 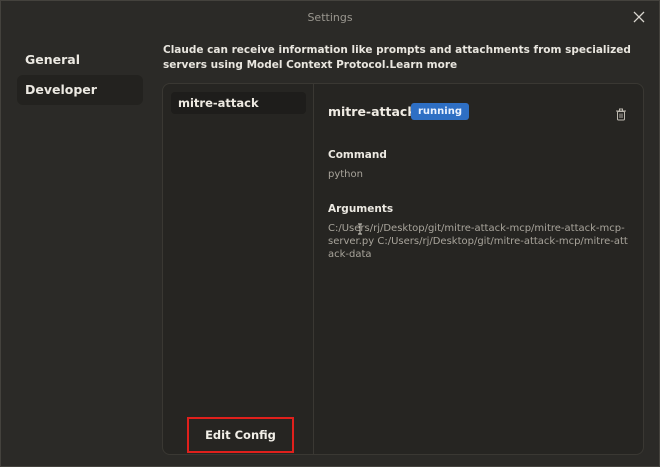 I want to click on delete-server-button, so click(x=621, y=113).